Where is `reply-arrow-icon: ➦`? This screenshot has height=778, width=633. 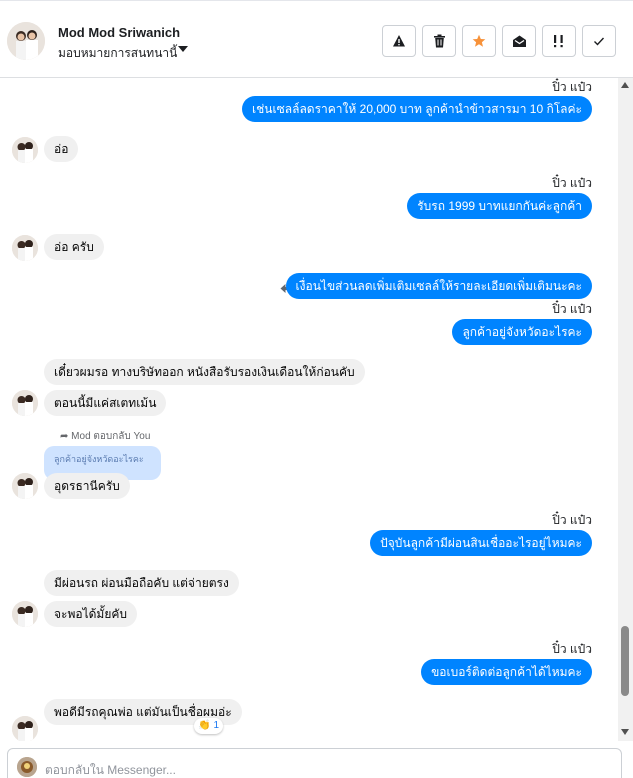
reply-arrow-icon: ➦ is located at coordinates (64, 436).